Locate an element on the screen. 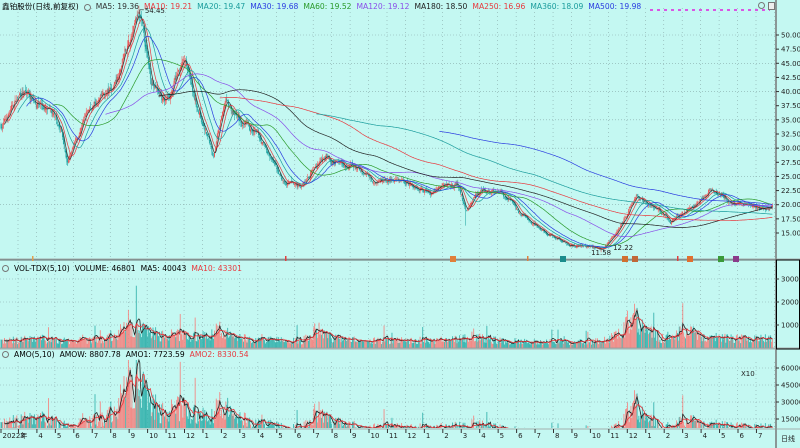 This screenshot has width=800, height=448. panel-toggle-icon is located at coordinates (771, 6).